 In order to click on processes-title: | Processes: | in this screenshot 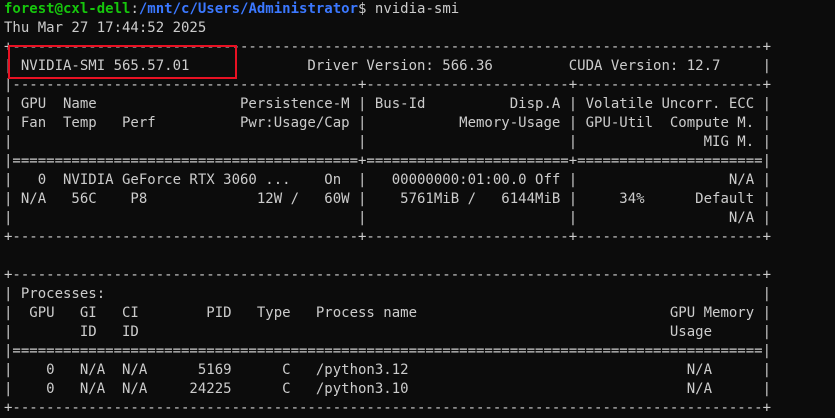, I will do `click(388, 294)`.